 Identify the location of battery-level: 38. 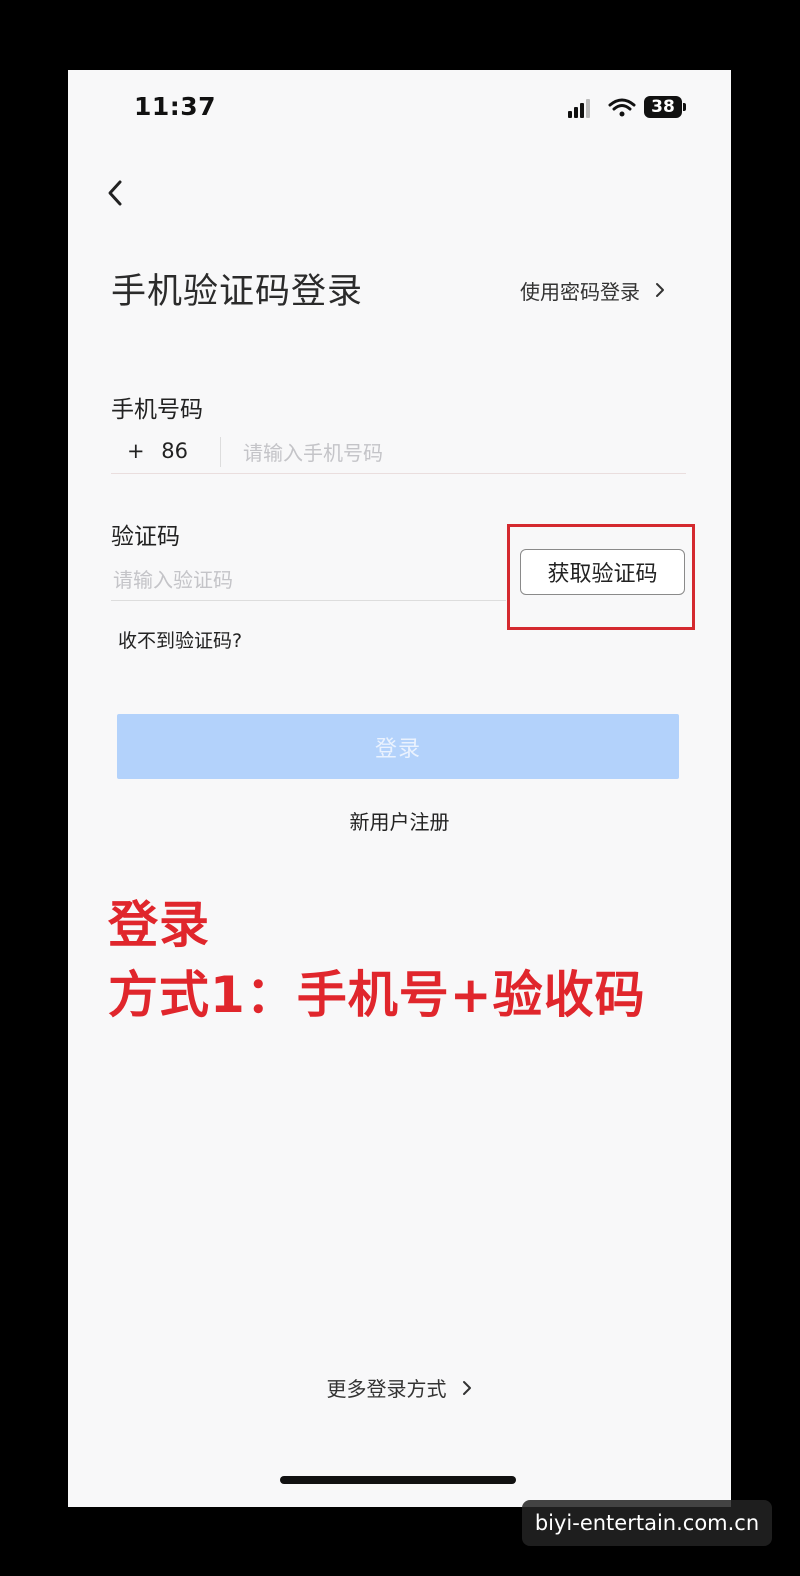
(663, 107).